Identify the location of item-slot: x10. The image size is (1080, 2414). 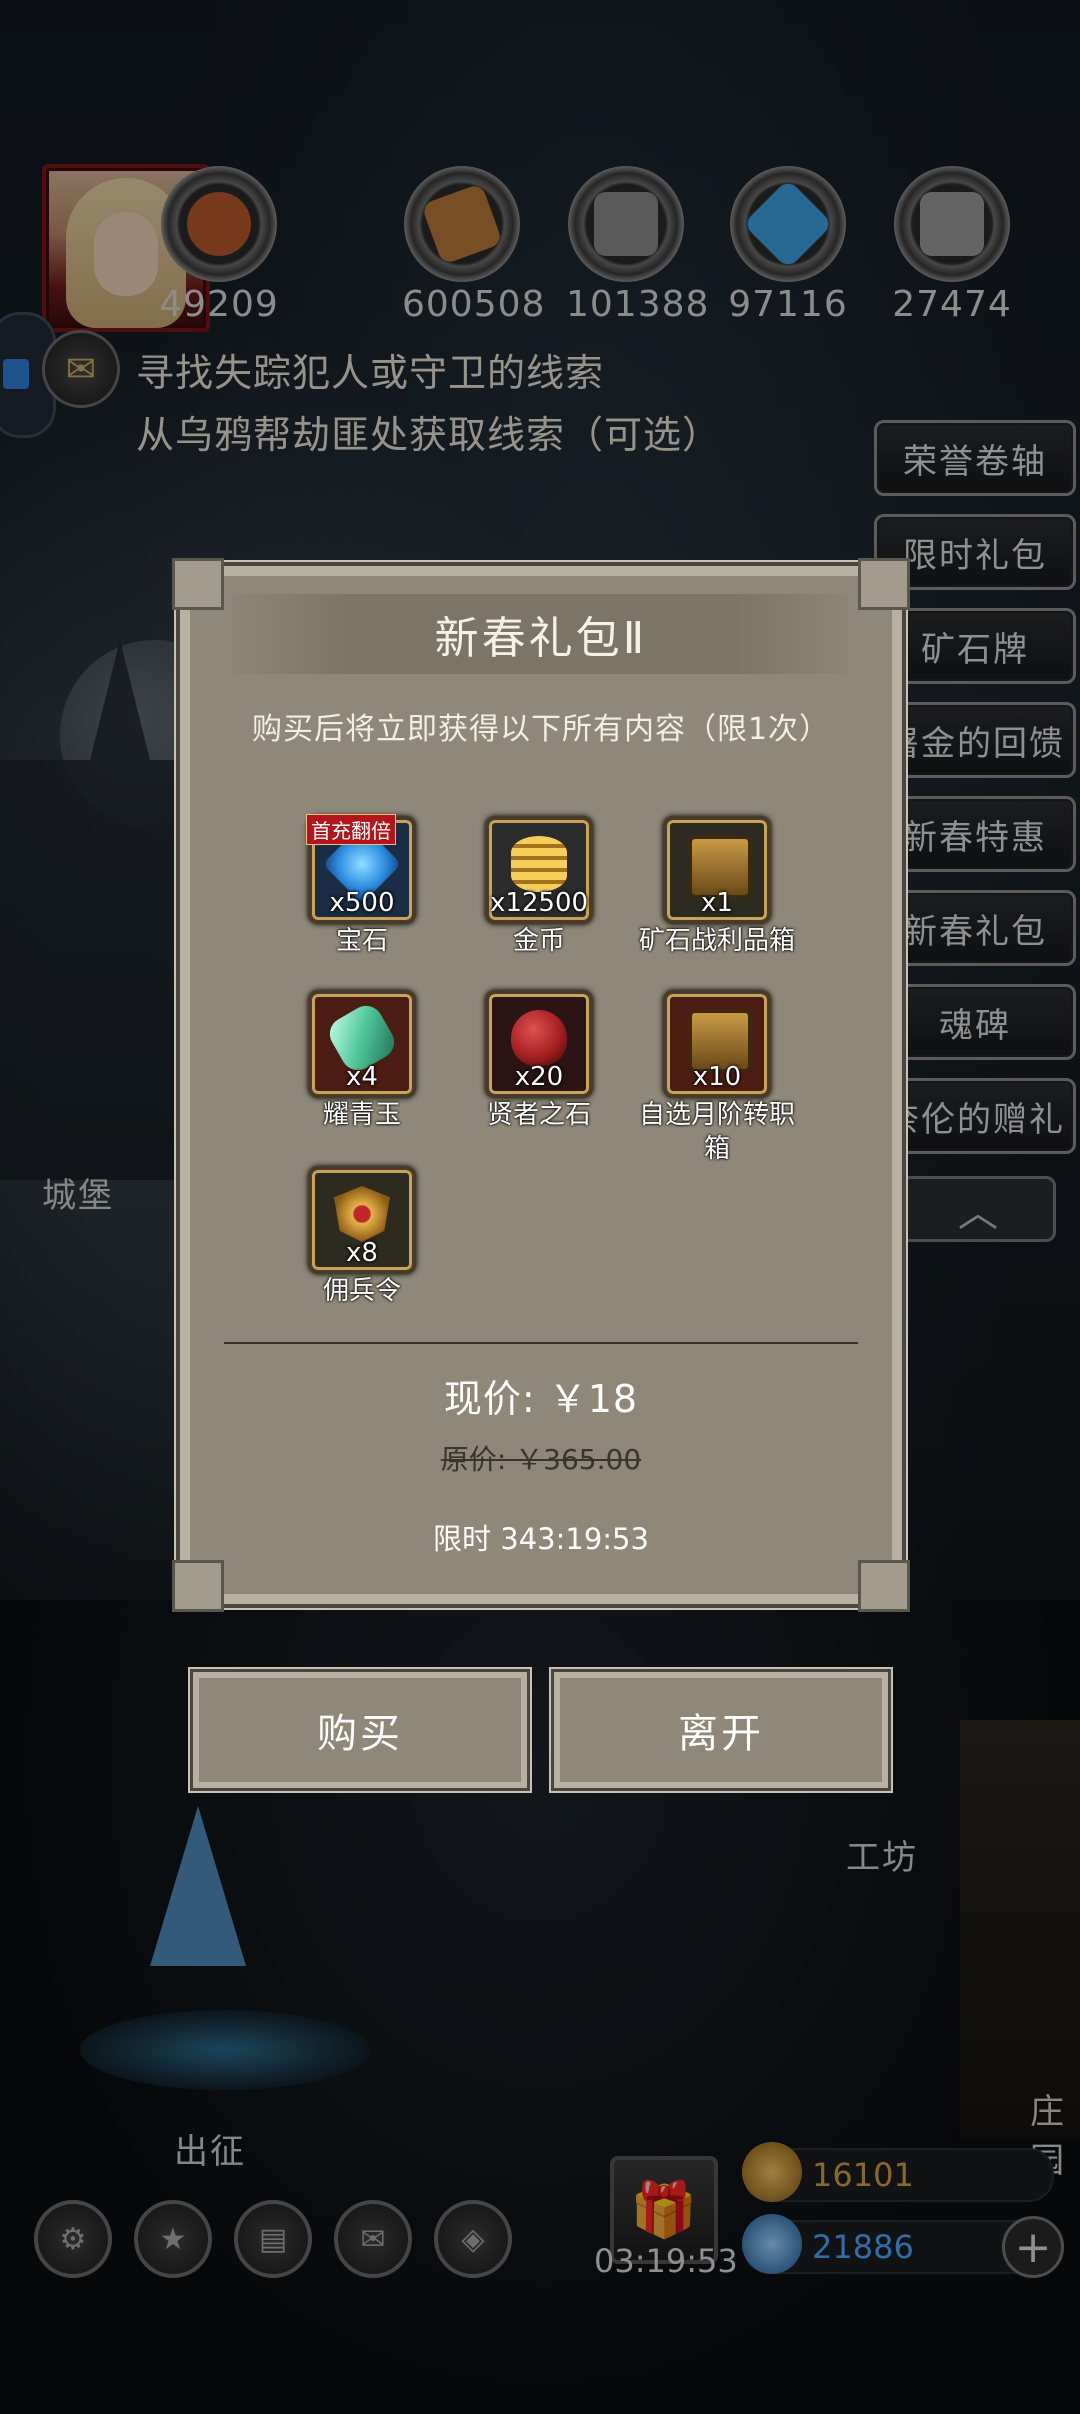
(717, 1044).